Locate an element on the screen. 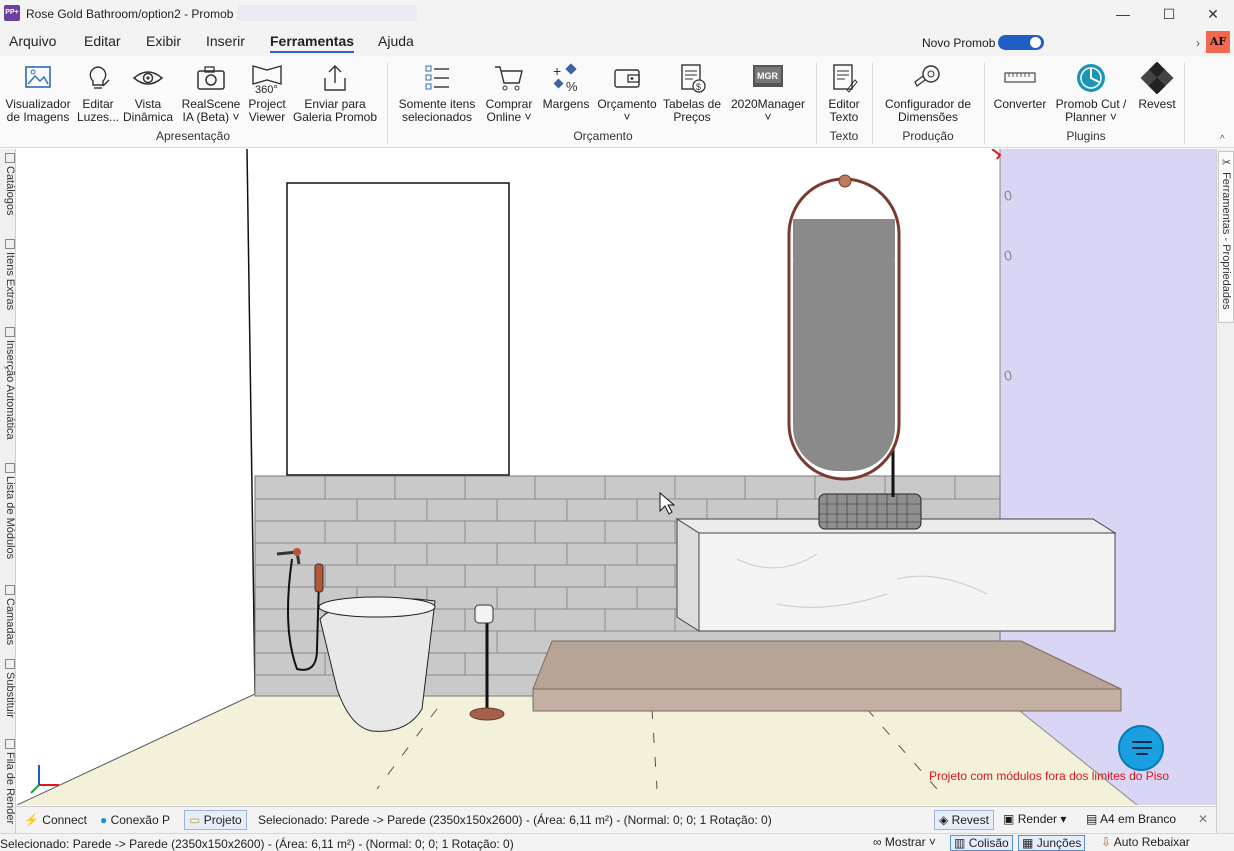 This screenshot has width=1234, height=851. close-bottom-panel-button: ✕ is located at coordinates (1203, 819).